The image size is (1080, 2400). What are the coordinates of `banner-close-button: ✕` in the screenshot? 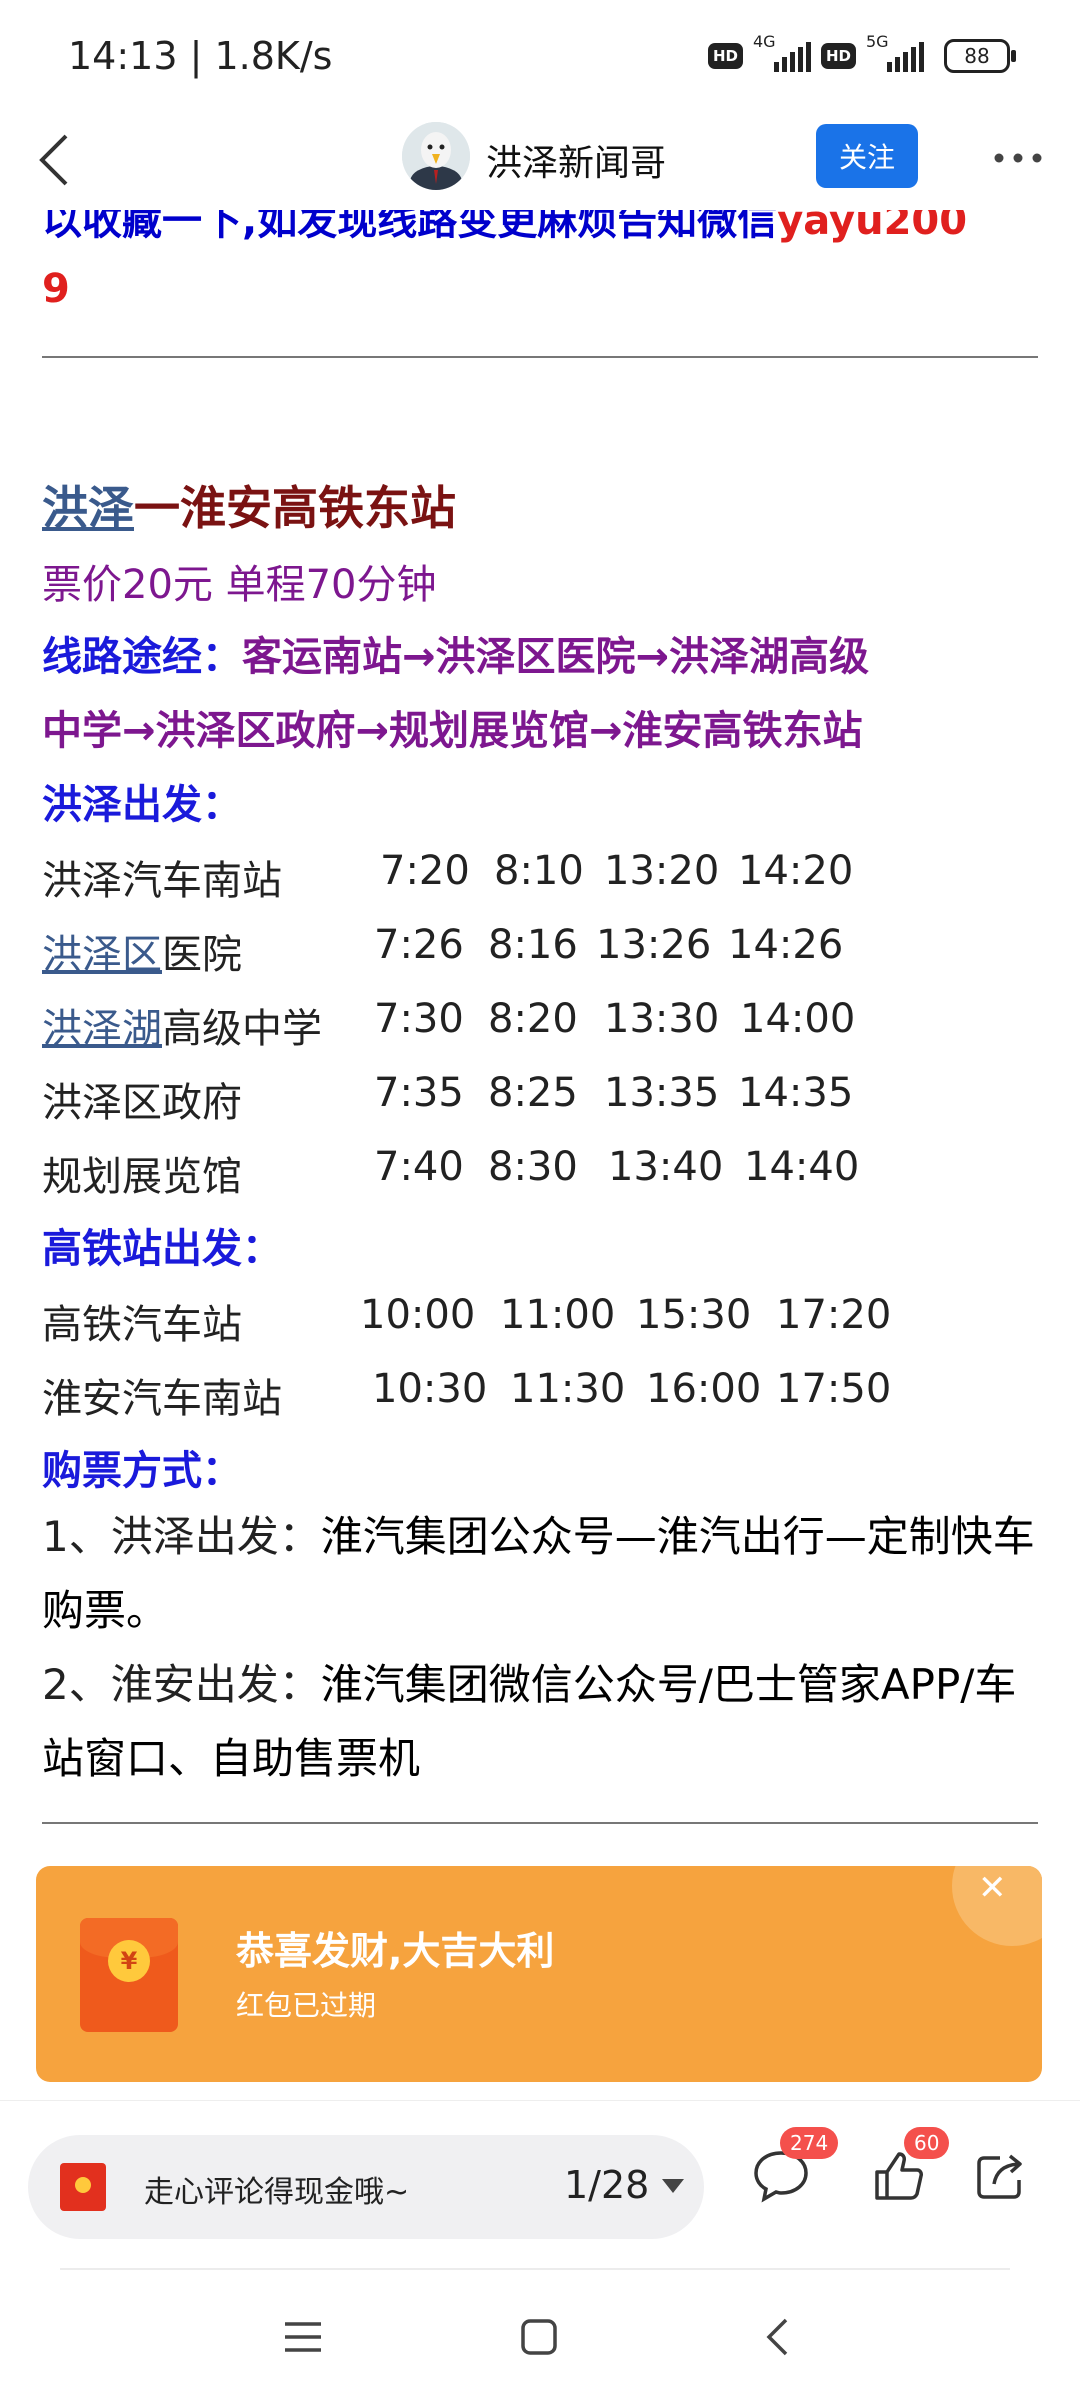 It's located at (997, 1906).